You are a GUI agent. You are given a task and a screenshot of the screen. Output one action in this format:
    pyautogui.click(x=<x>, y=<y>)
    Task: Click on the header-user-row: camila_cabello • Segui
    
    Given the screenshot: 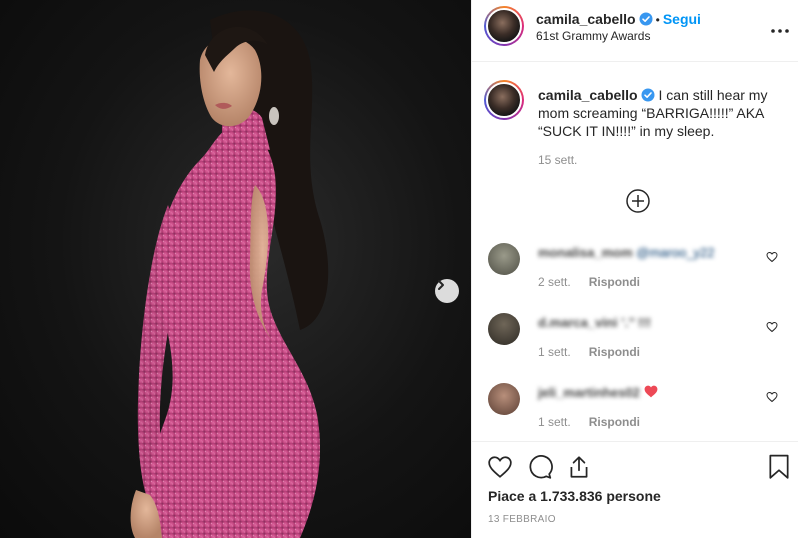 What is the action you would take?
    pyautogui.click(x=618, y=19)
    